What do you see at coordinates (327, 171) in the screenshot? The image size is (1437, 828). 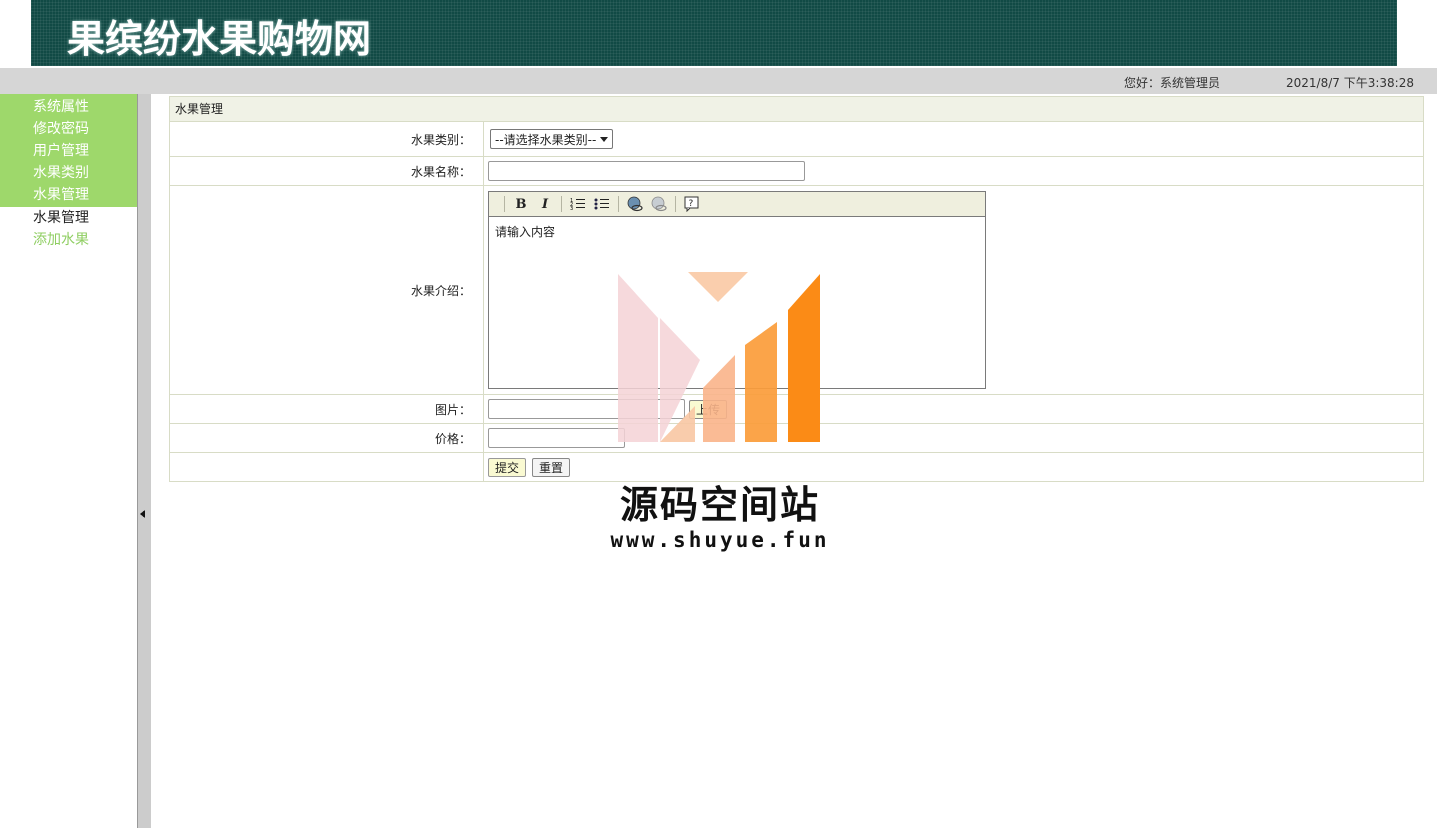 I see `name-label: 水果名称：` at bounding box center [327, 171].